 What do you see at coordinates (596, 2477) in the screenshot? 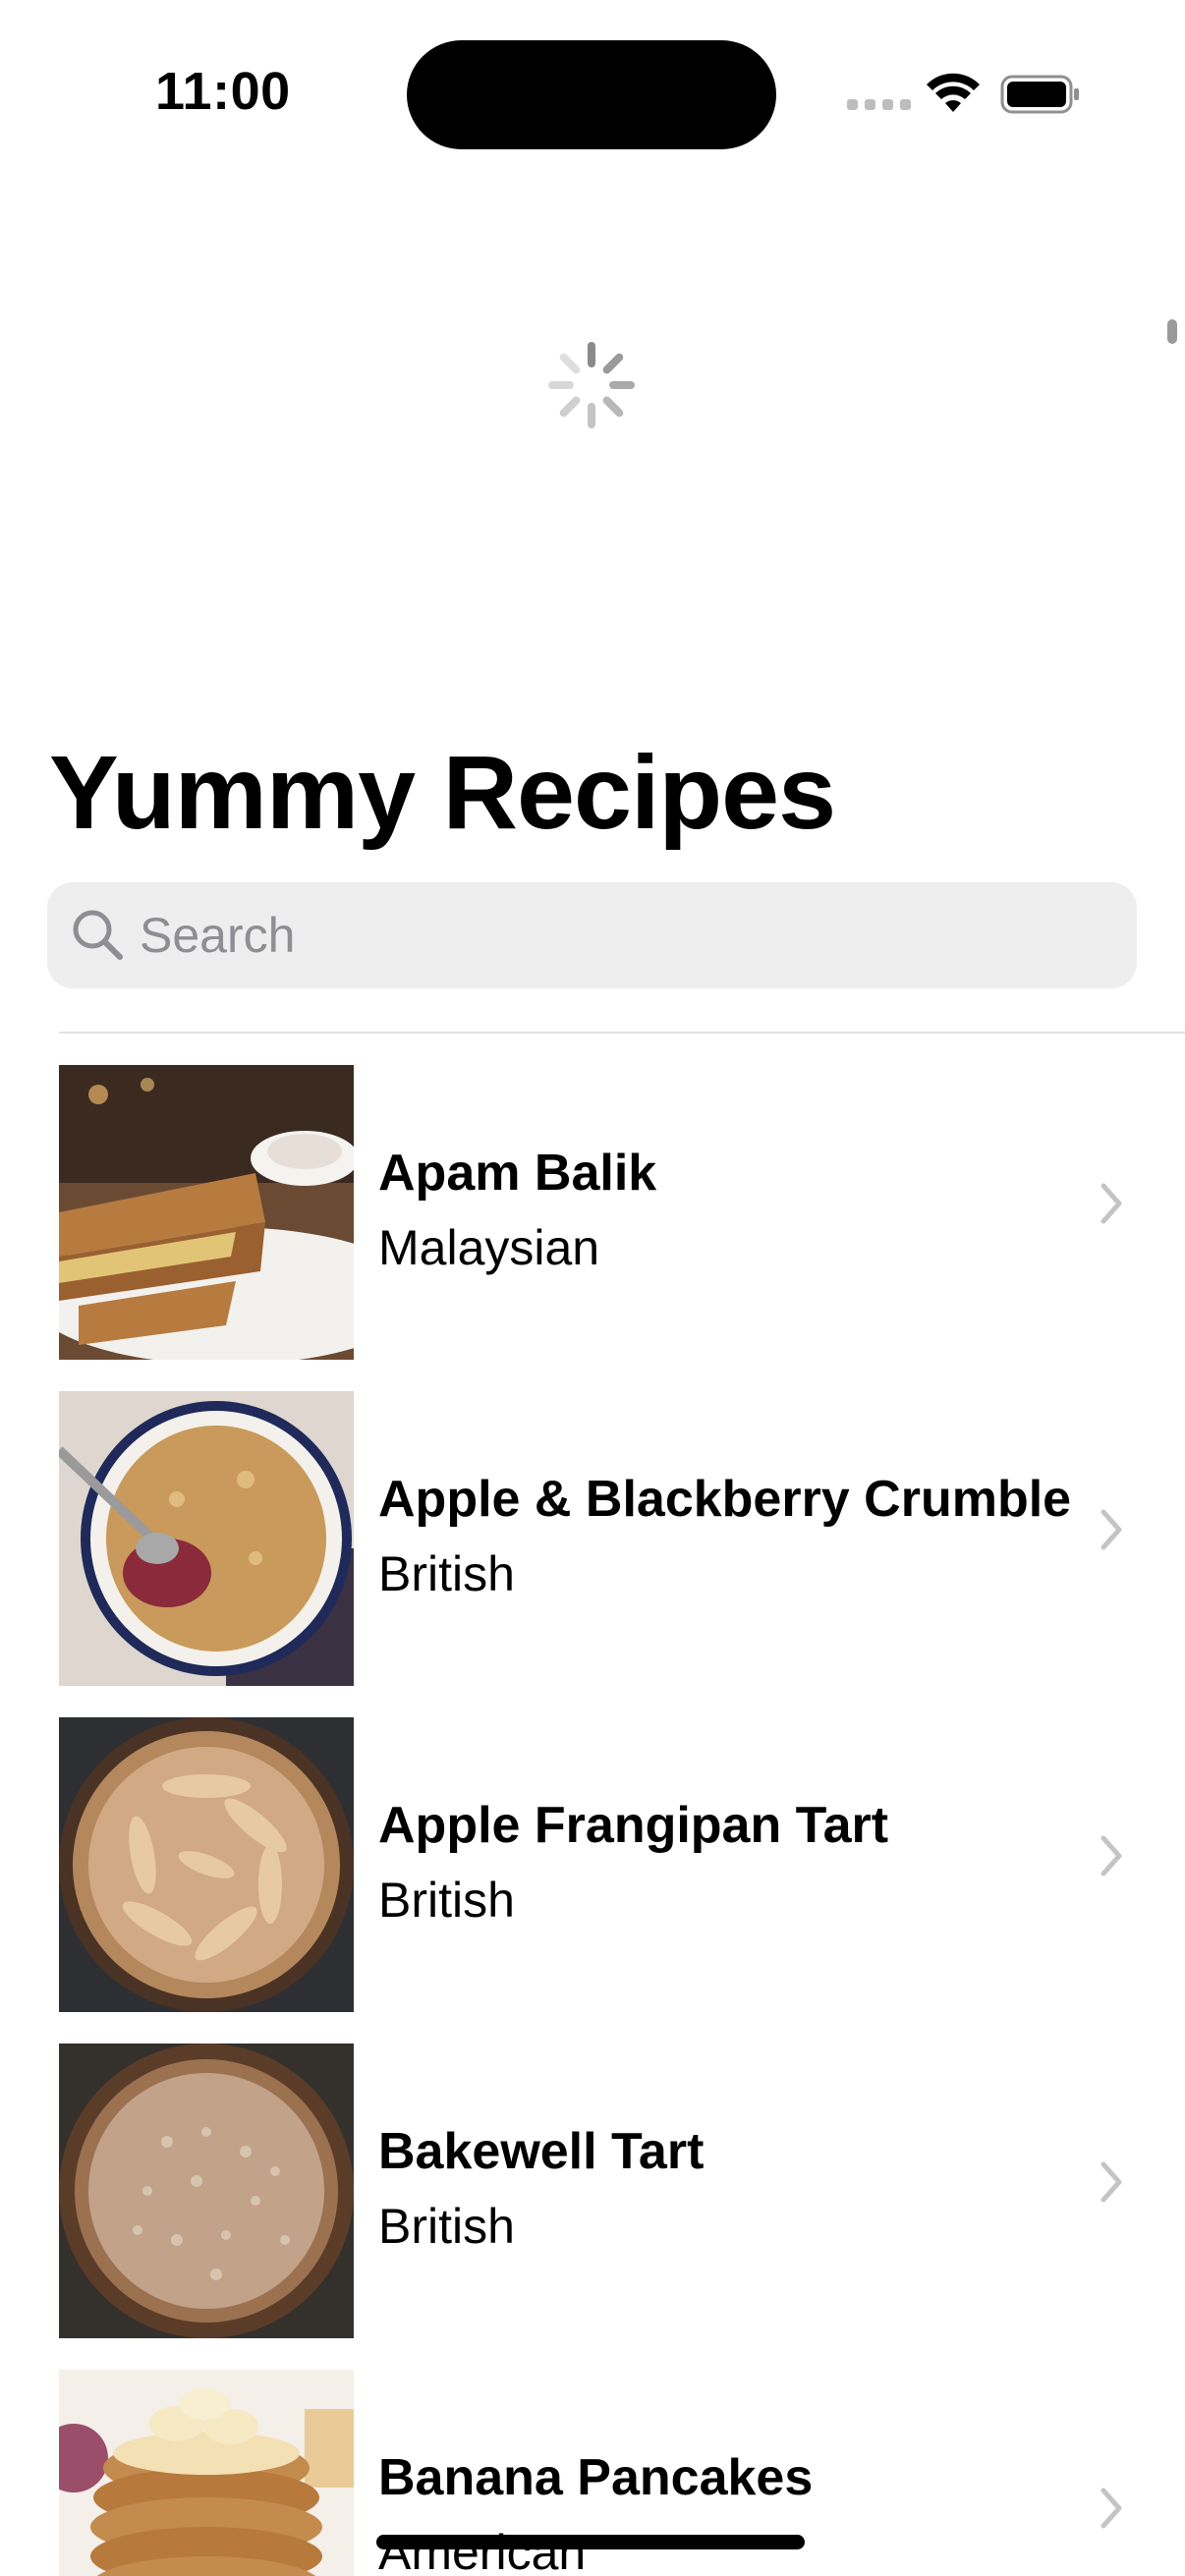
I see `recipe-name: Banana Pancakes` at bounding box center [596, 2477].